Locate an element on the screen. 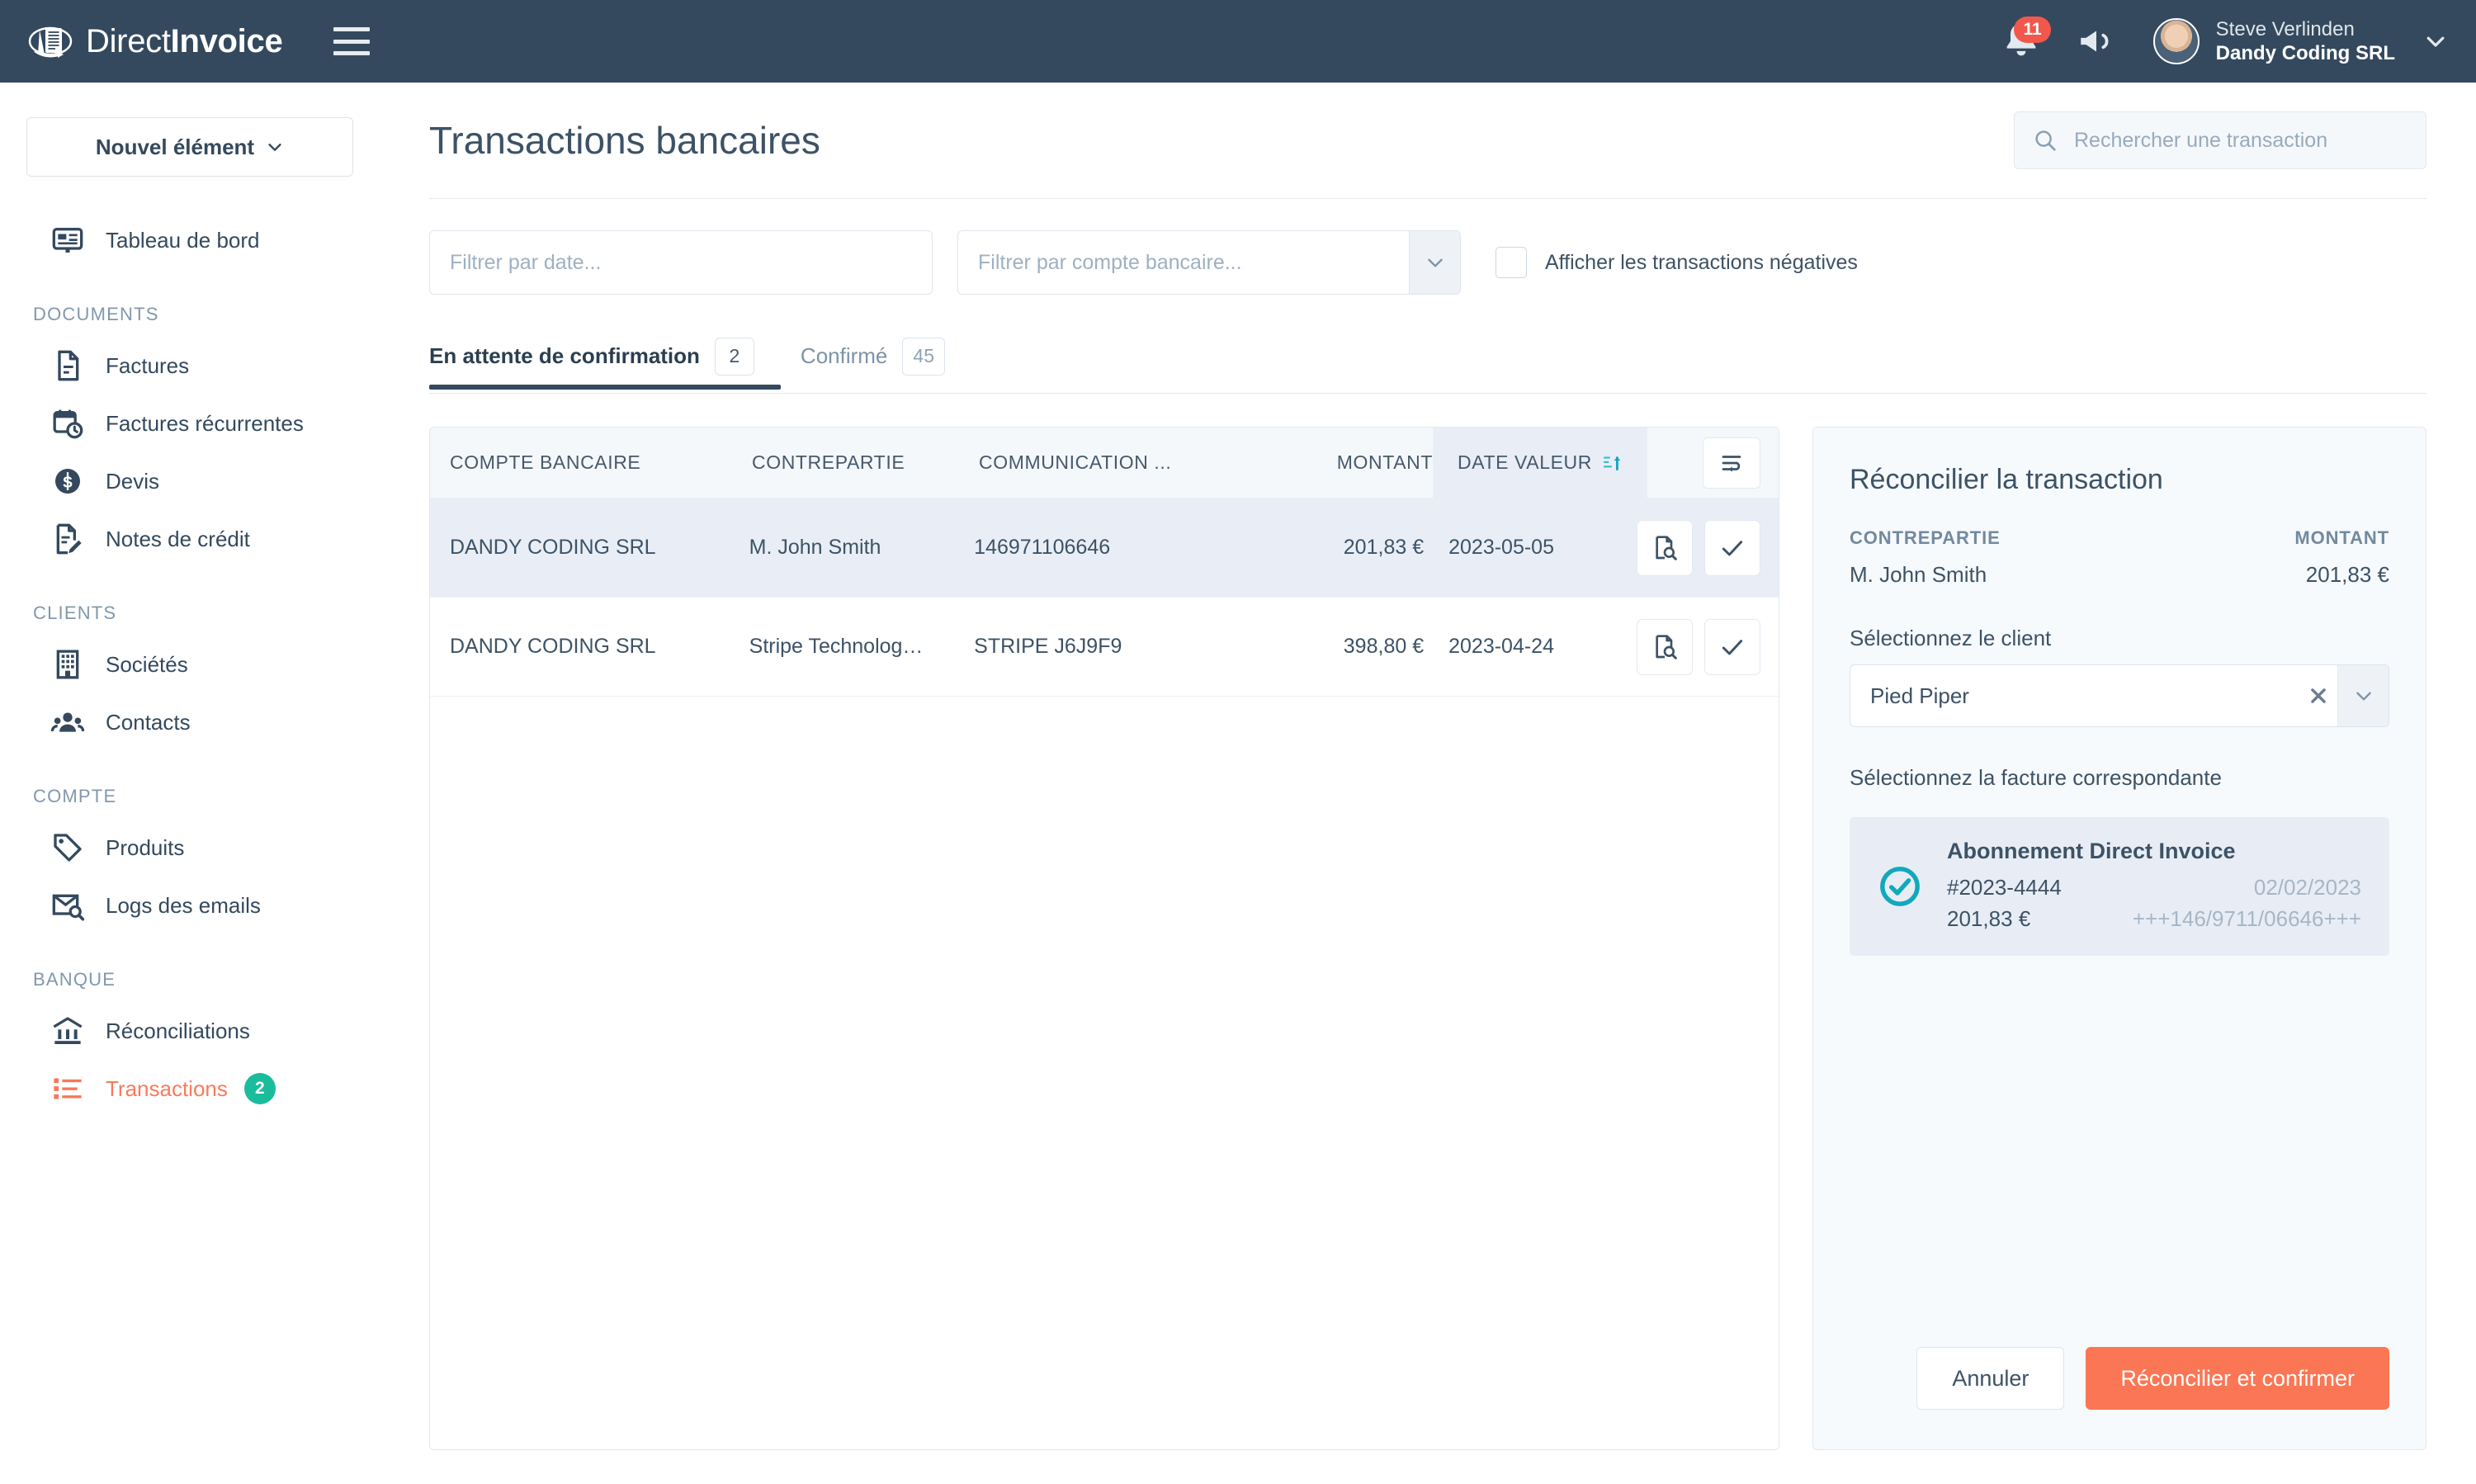  tab-count-badge: 45 is located at coordinates (923, 356).